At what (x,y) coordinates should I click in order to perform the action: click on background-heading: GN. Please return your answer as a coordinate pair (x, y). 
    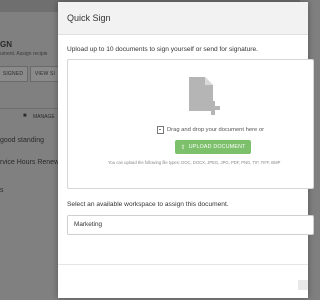
    Looking at the image, I should click on (6, 44).